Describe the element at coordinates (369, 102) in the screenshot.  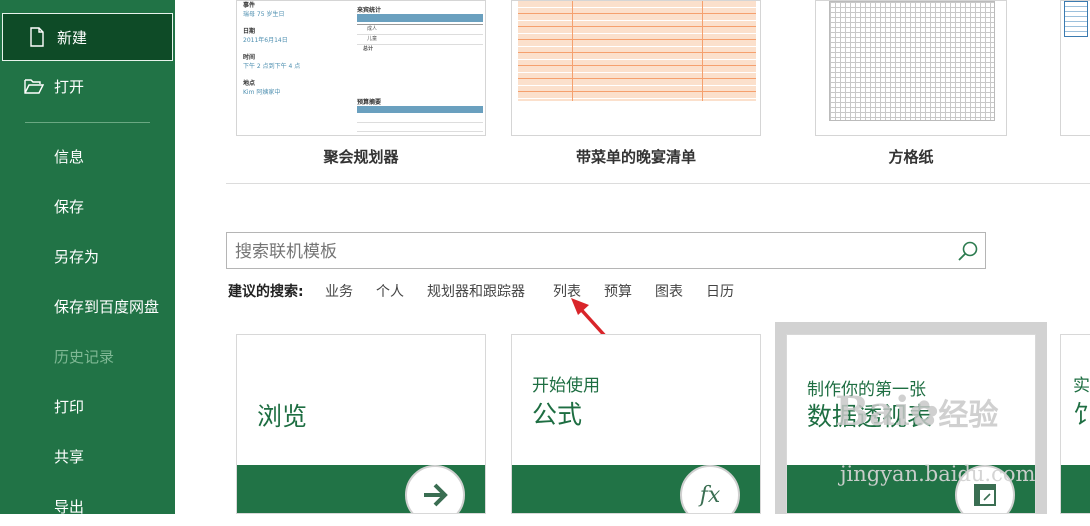
I see `budget-summary-title: 预算摘要` at that location.